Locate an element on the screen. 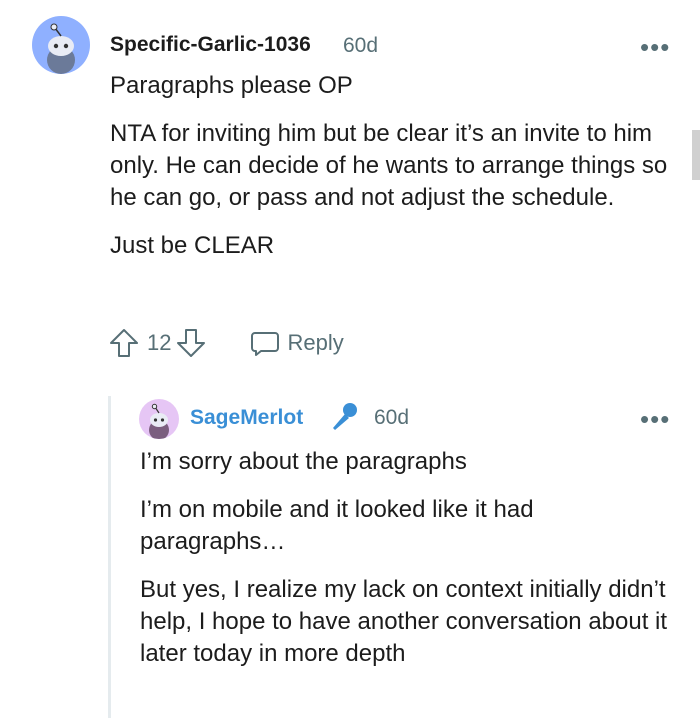 This screenshot has height=718, width=700. upvote-button is located at coordinates (124, 343).